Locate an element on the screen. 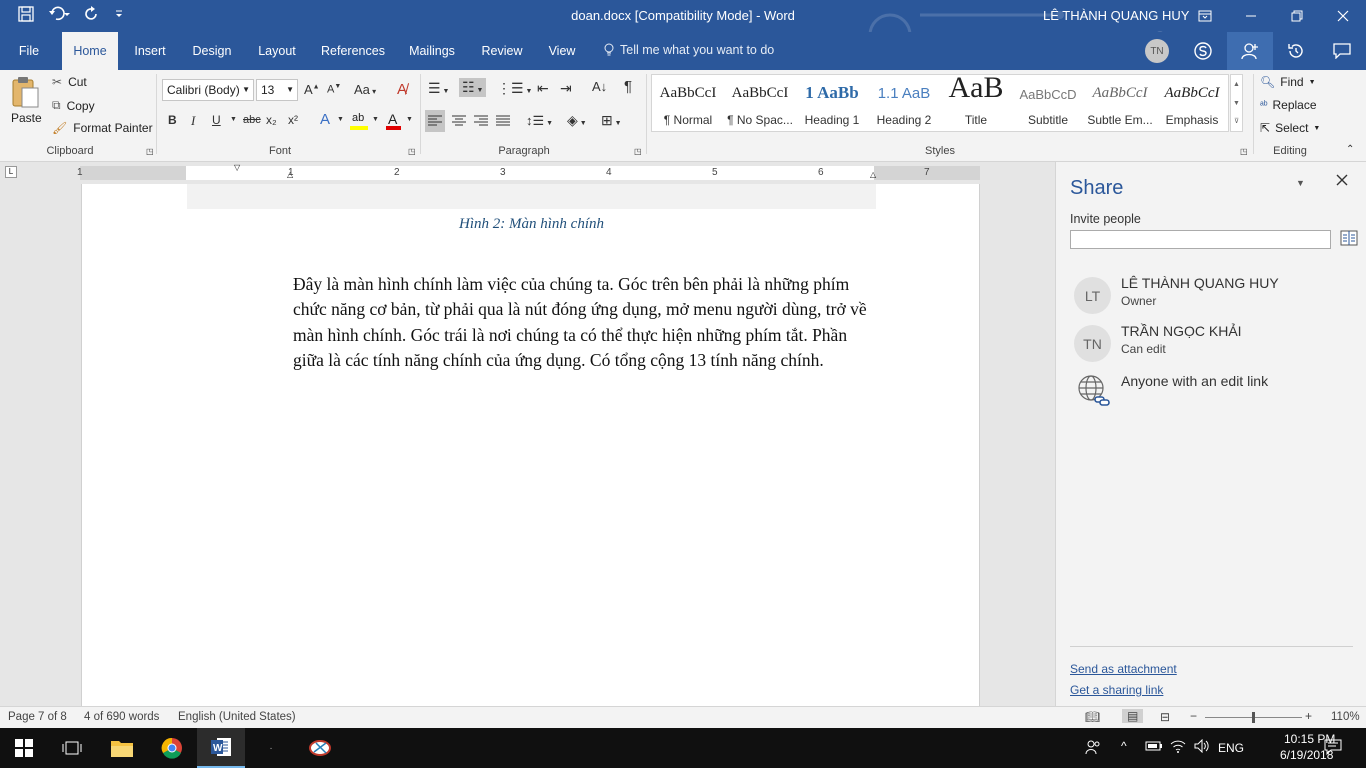 The image size is (1366, 768). snipping-tool-button is located at coordinates (320, 748).